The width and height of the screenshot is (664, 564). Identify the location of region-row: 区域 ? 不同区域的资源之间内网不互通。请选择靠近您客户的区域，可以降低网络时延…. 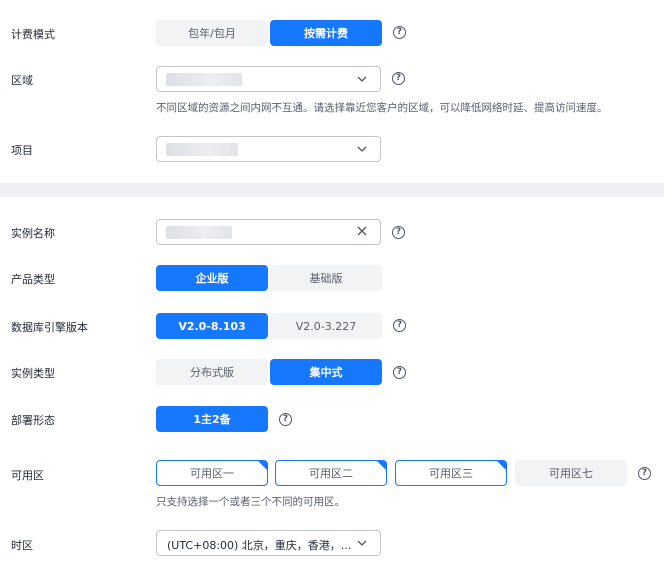
(332, 91).